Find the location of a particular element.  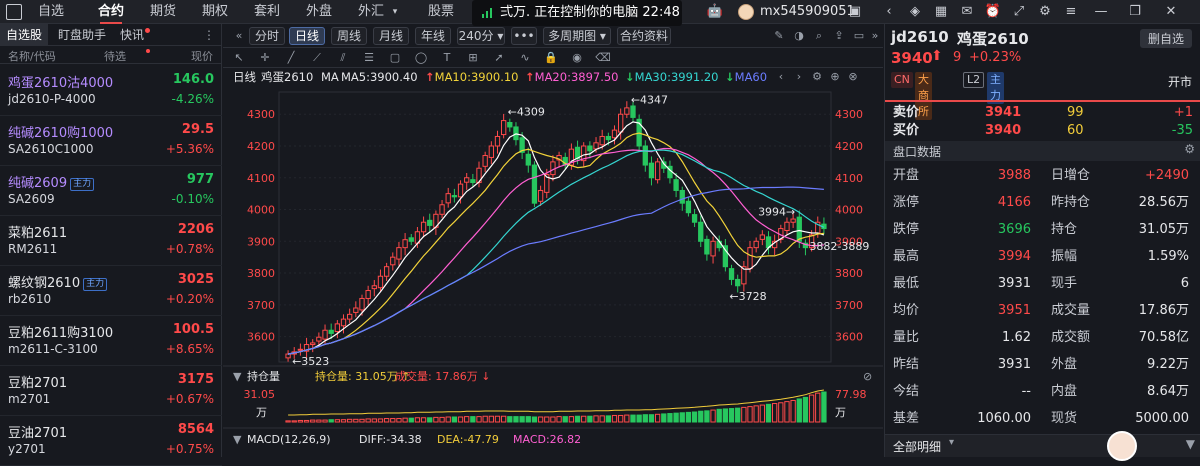

alarm-icon: ⏰ is located at coordinates (993, 12).